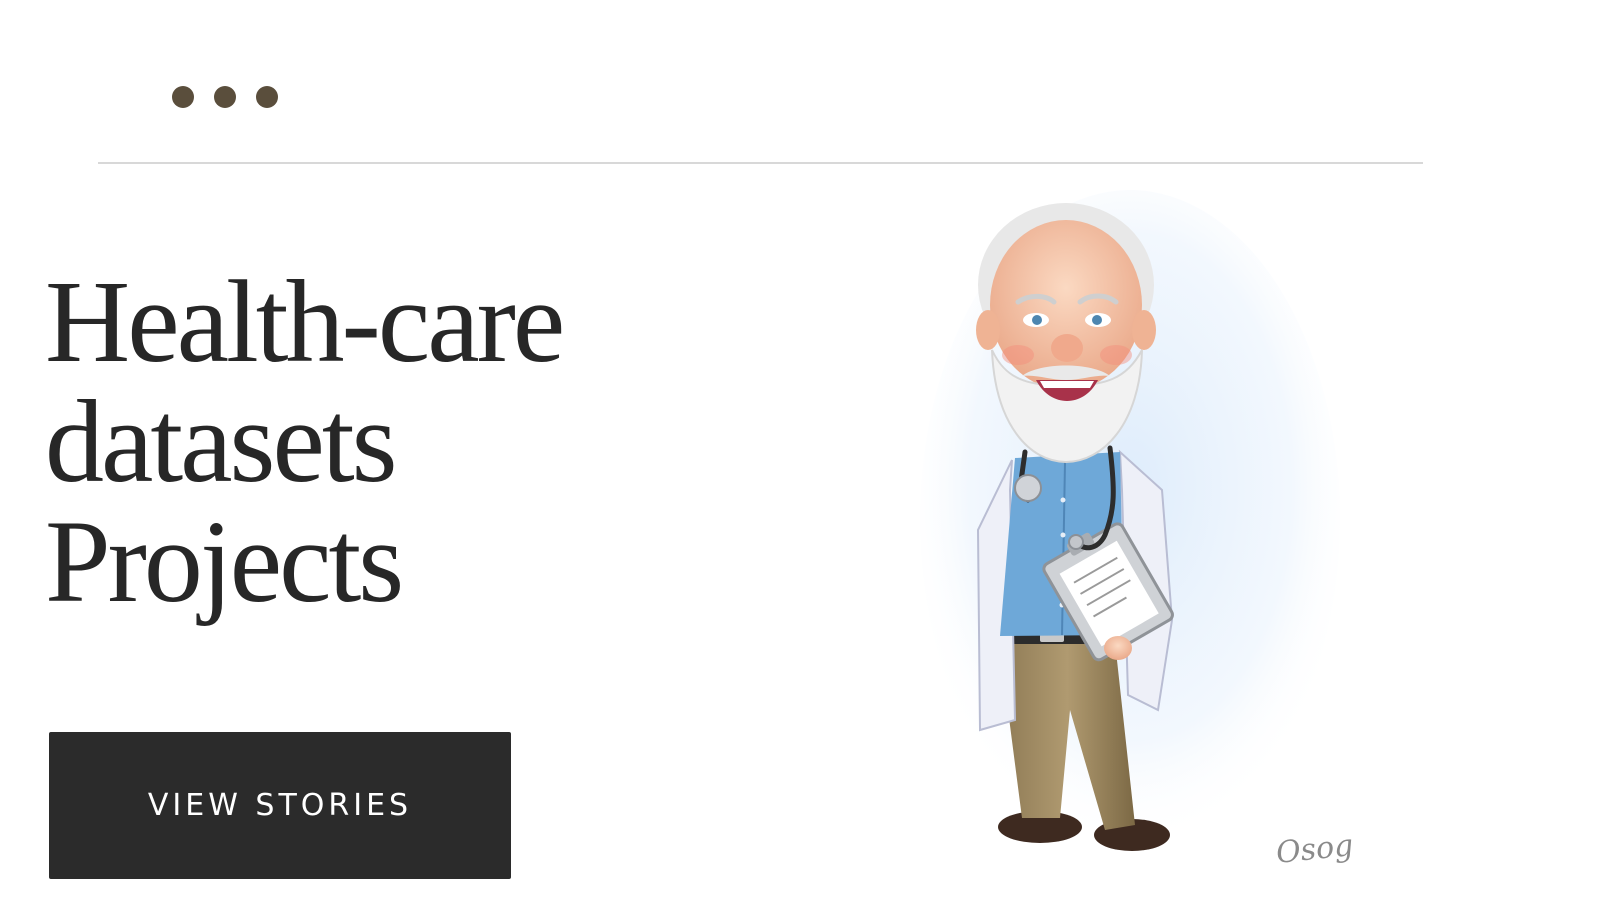 This screenshot has height=900, width=1600. Describe the element at coordinates (280, 805) in the screenshot. I see `view-stories-button: VIEW STORIES` at that location.